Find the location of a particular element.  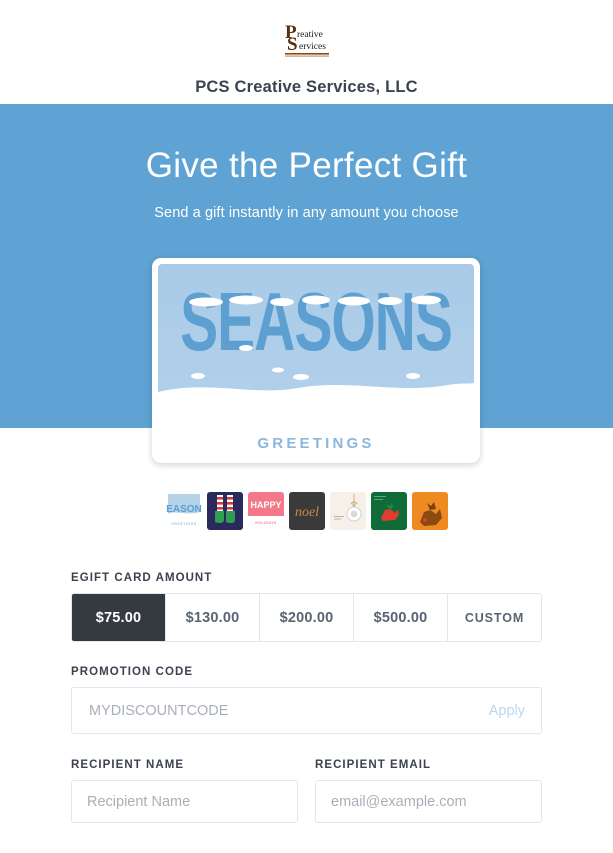

design-thumbnail-strip: EASON GREETINGS HAPPY HOLIDAYS noel is located at coordinates (306, 511).